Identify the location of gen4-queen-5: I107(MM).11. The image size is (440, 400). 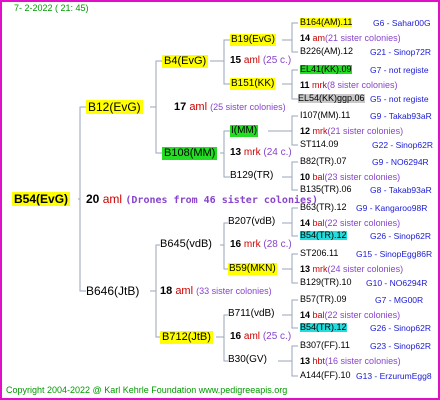
(325, 115).